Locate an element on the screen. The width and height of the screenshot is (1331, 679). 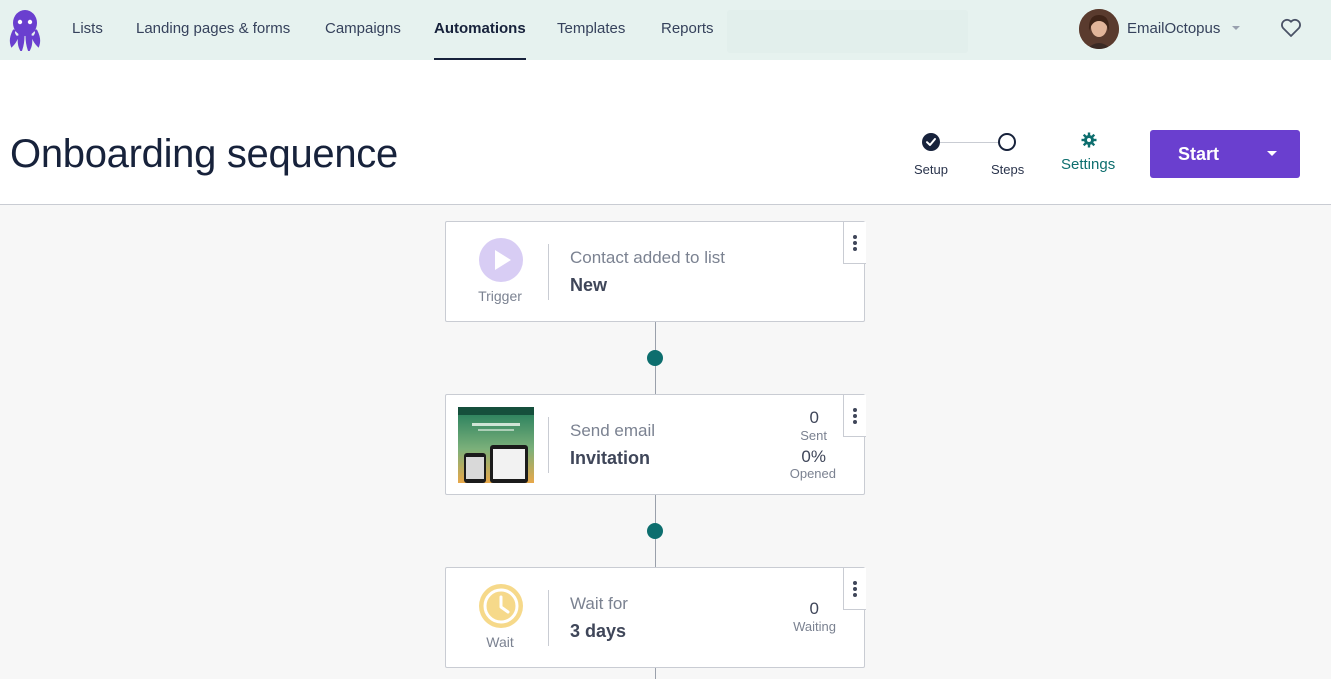
email-type: Send email is located at coordinates (613, 430).